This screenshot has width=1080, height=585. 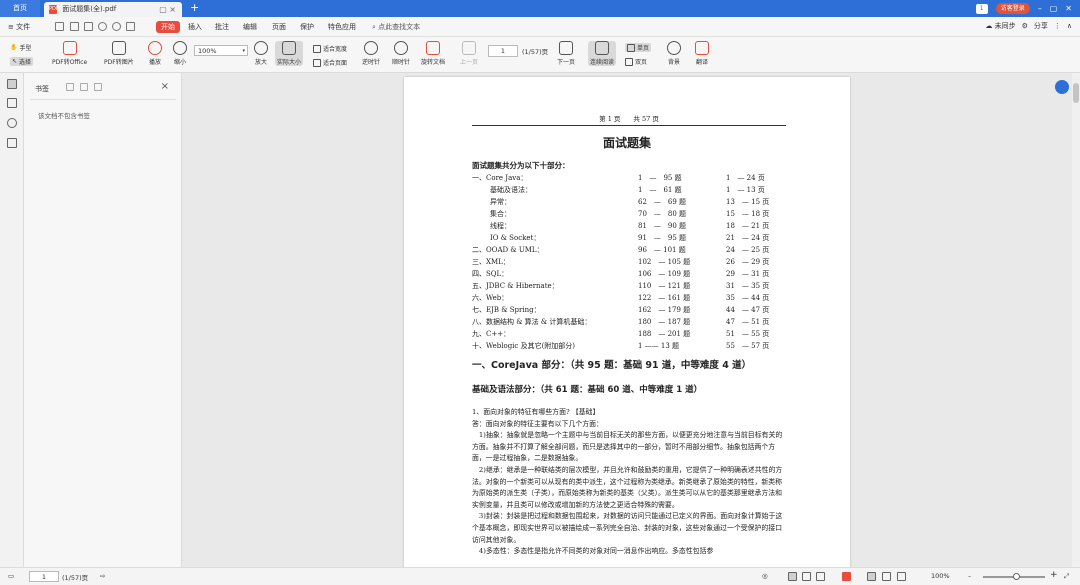 I want to click on search-panel-icon, so click(x=12, y=143).